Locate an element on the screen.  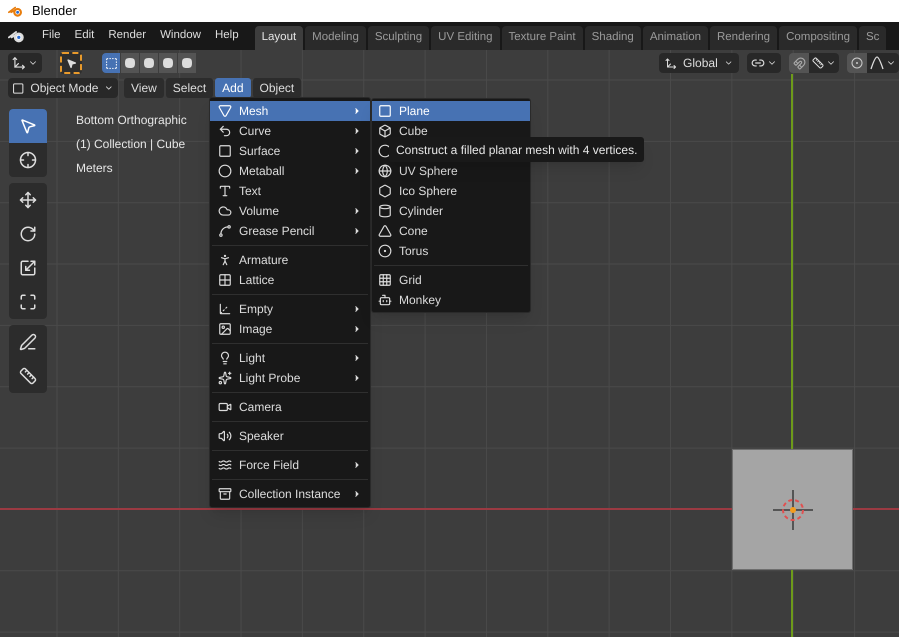
tooltip: Construct a filled planar mesh with 4 vertices. is located at coordinates (516, 149).